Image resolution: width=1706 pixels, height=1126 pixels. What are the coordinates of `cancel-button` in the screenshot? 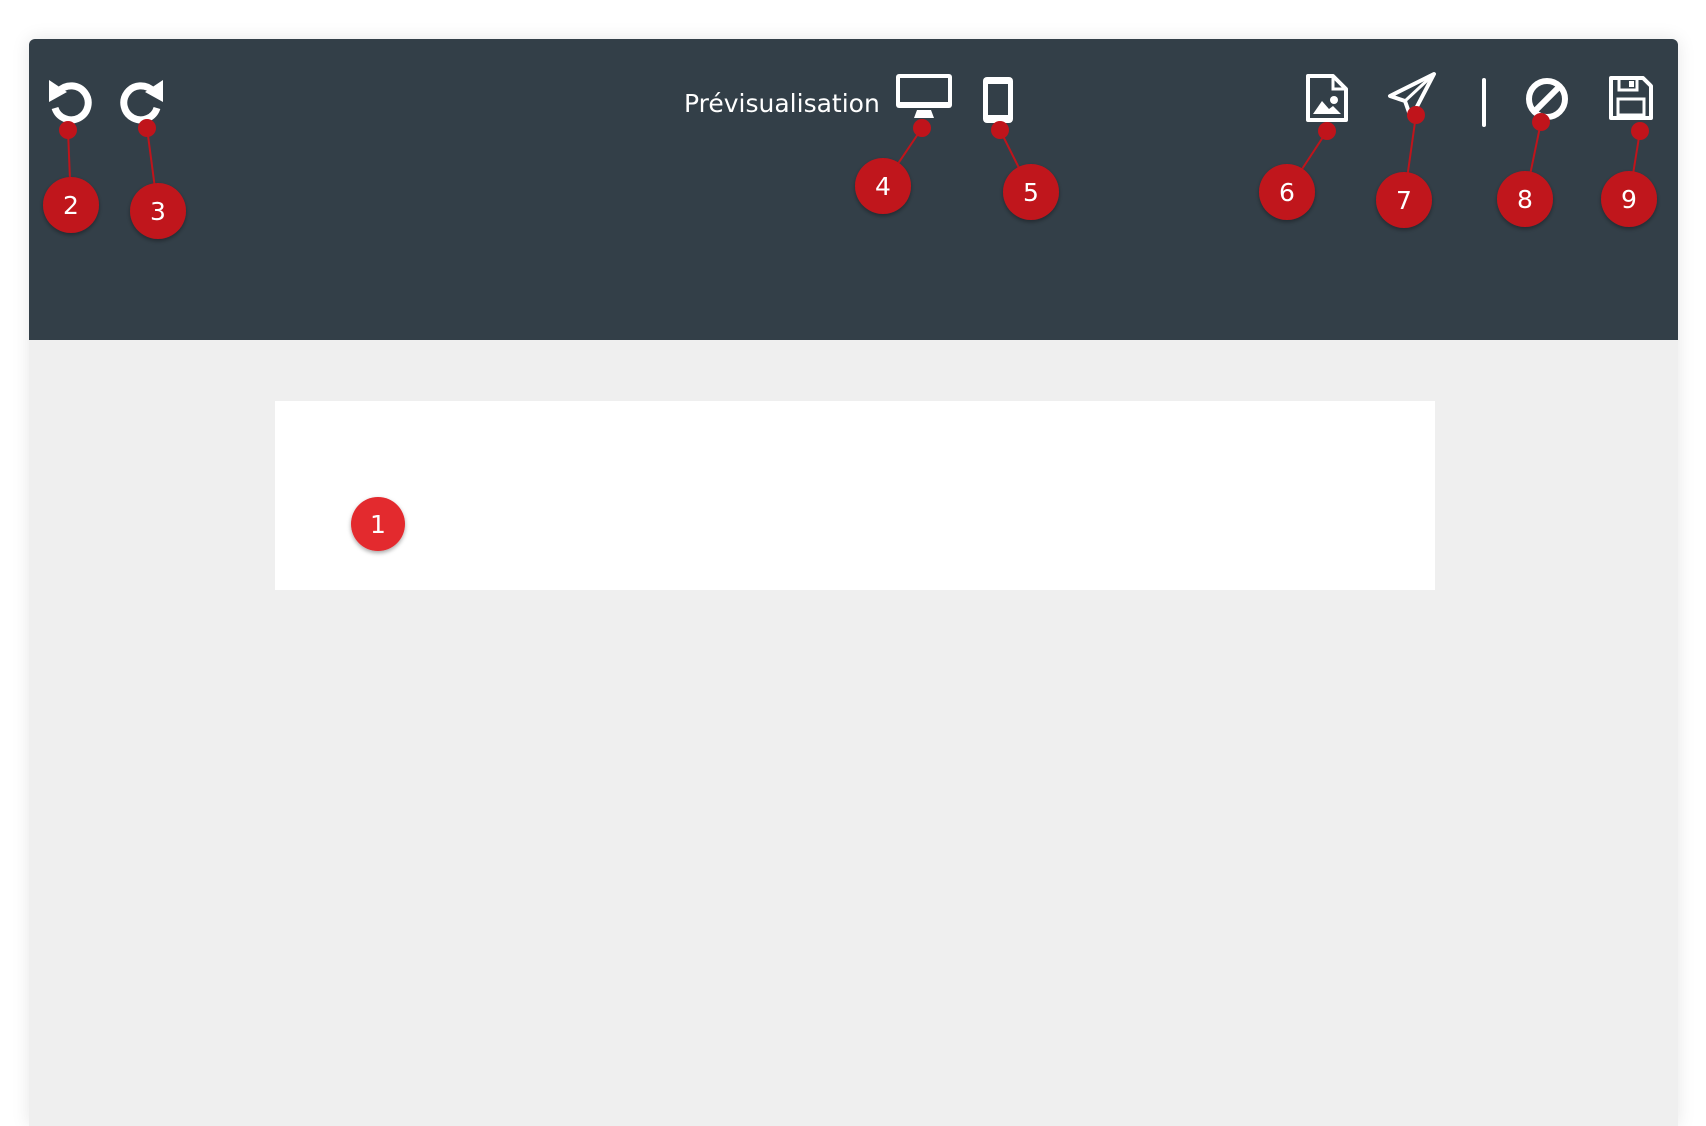 It's located at (1547, 99).